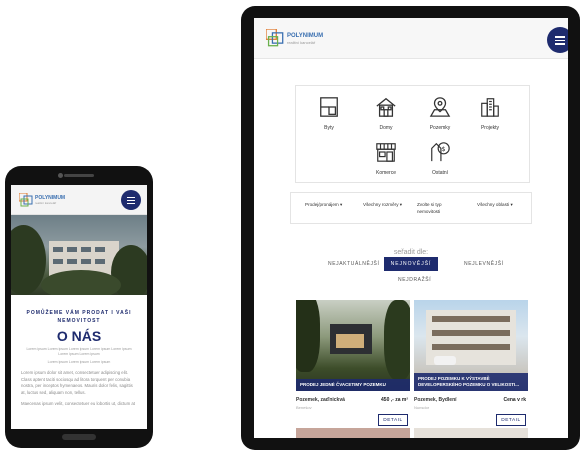 The height and width of the screenshot is (450, 581). I want to click on listing-price: Cena v rk, so click(514, 400).